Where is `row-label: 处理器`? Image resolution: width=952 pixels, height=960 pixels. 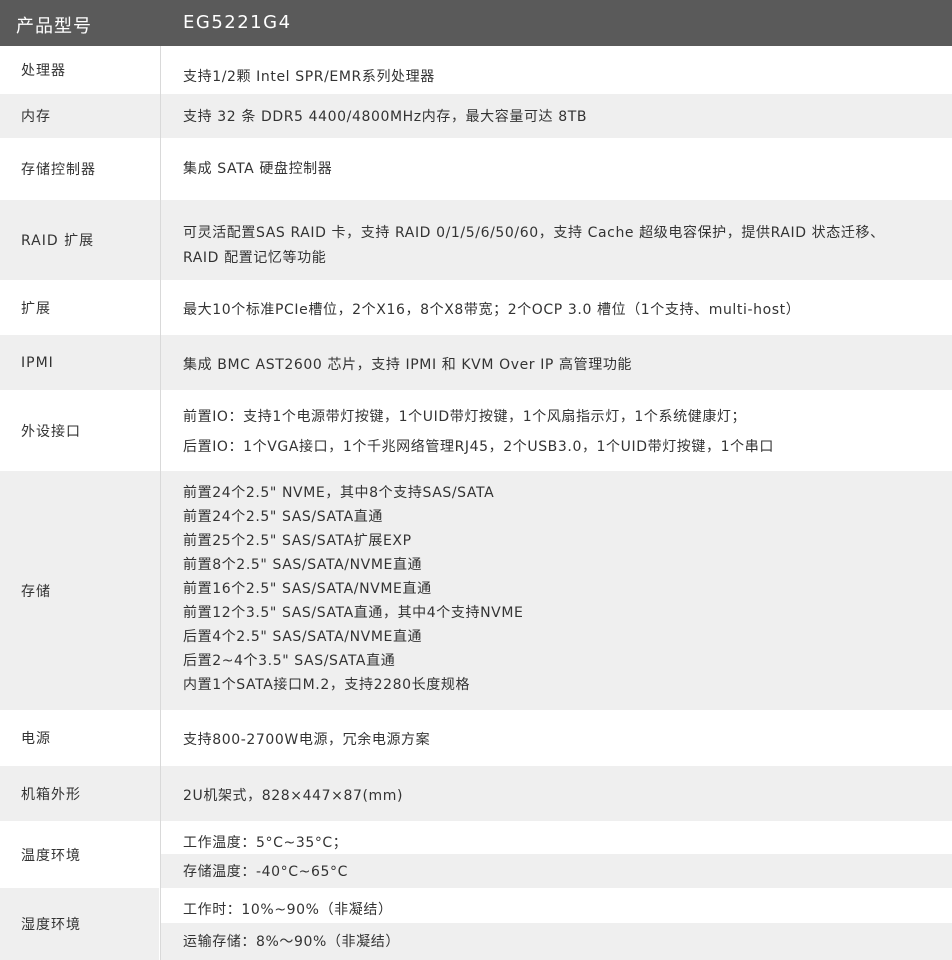
row-label: 处理器 is located at coordinates (43, 71).